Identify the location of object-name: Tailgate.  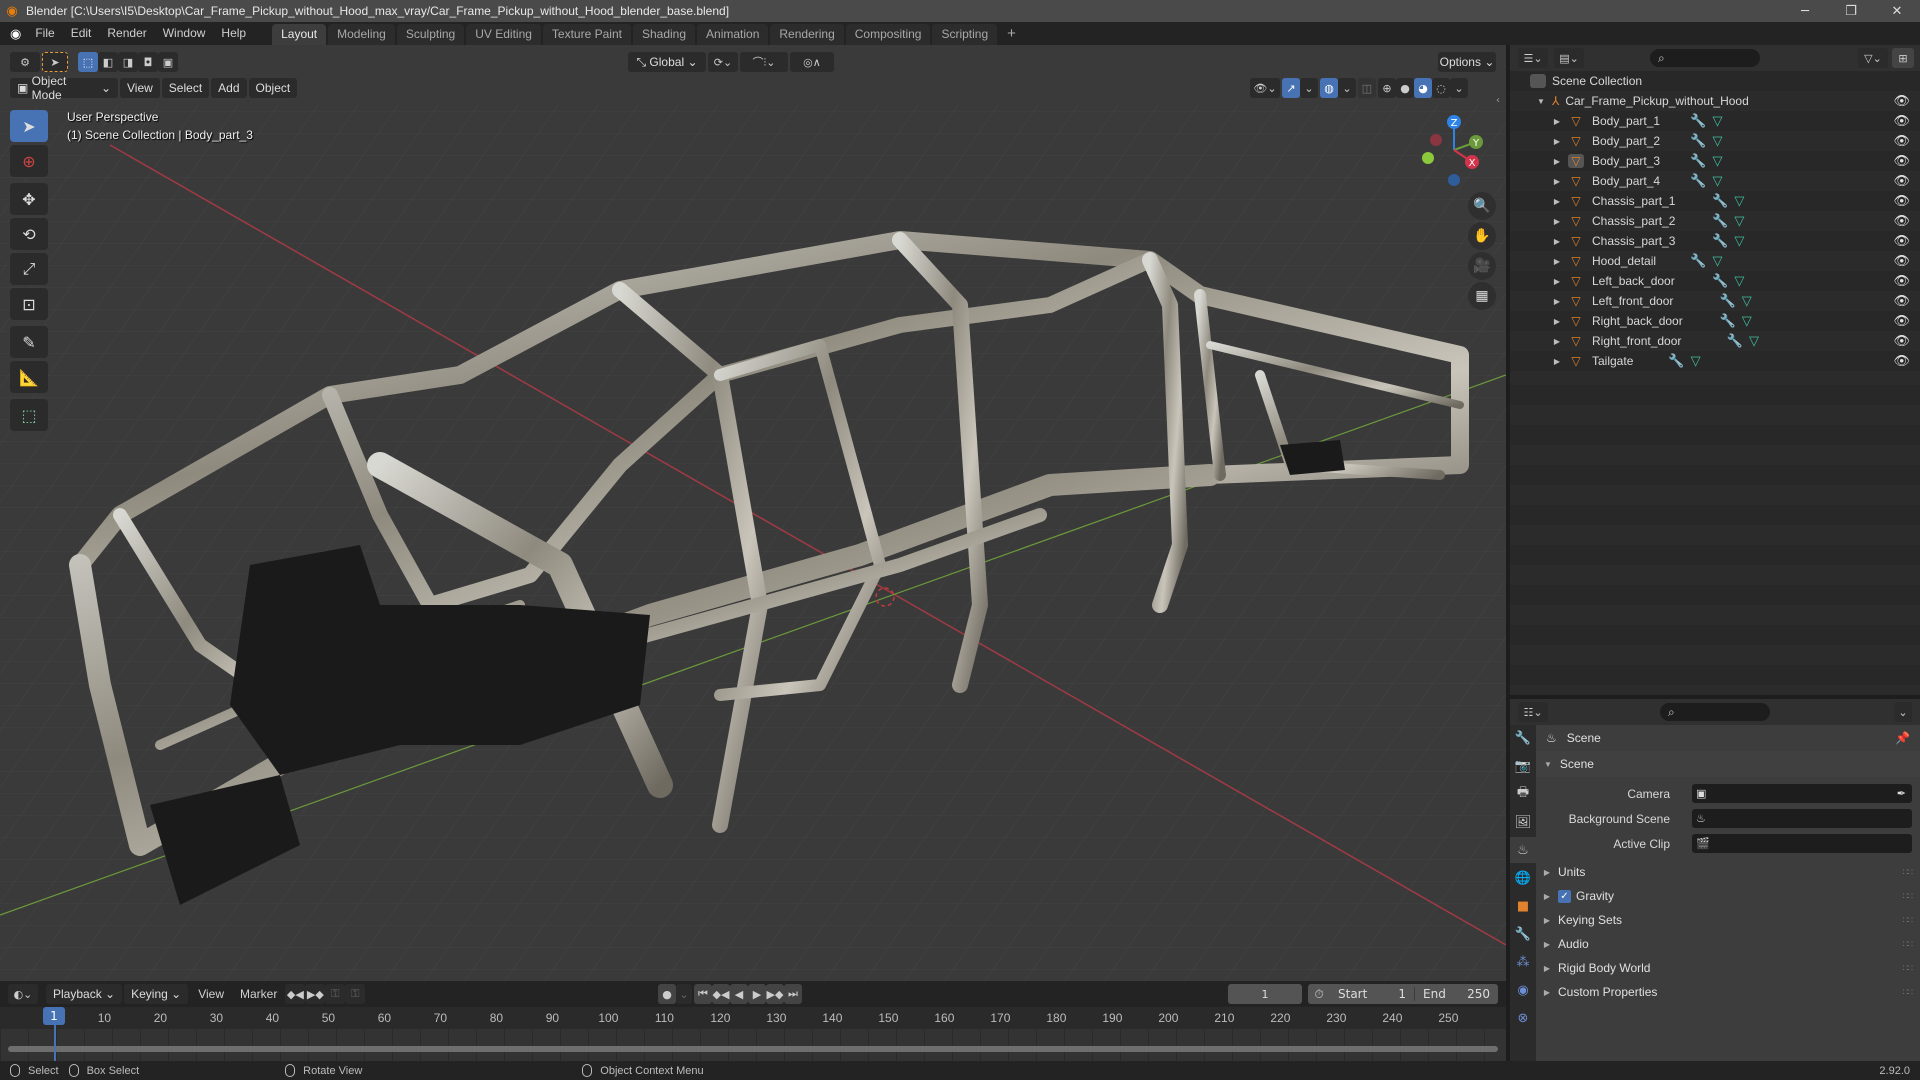
(1630, 361).